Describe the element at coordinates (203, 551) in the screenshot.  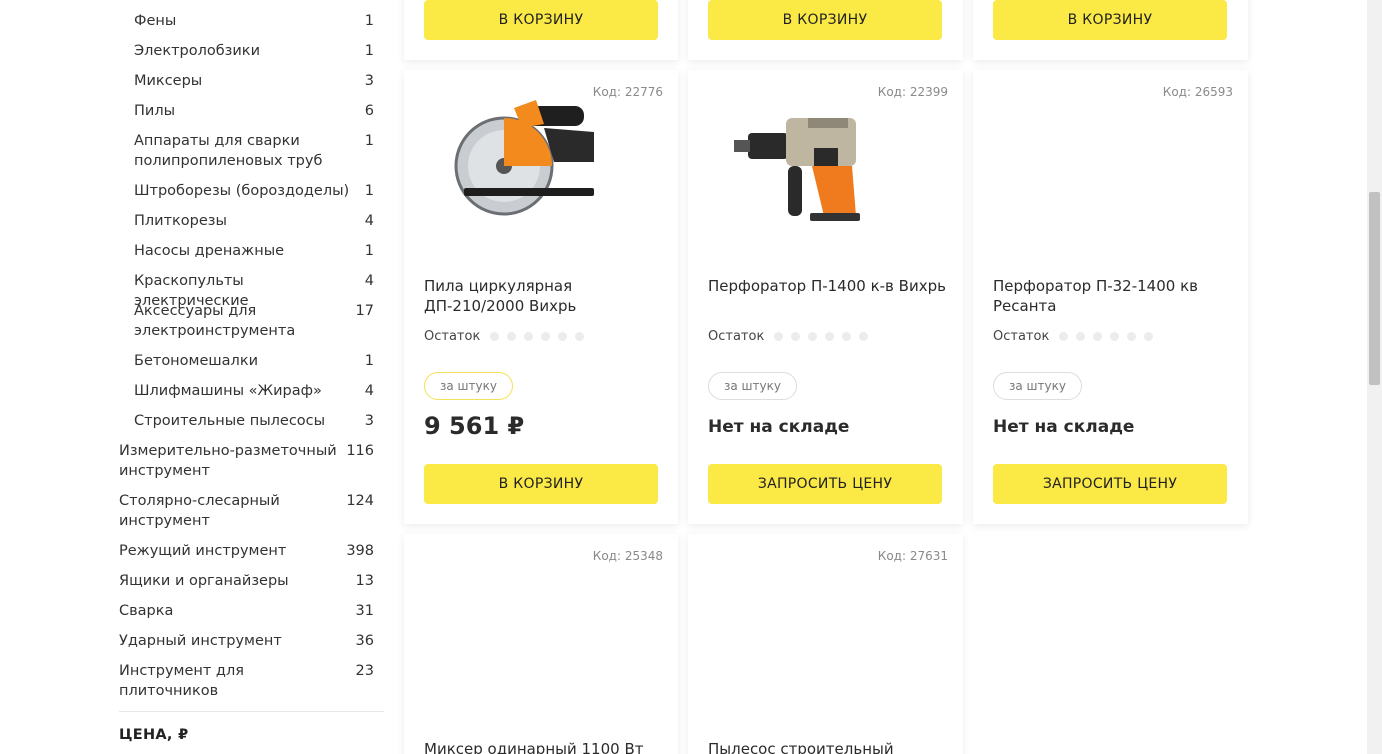
I see `category-name: Режущий инструмент` at that location.